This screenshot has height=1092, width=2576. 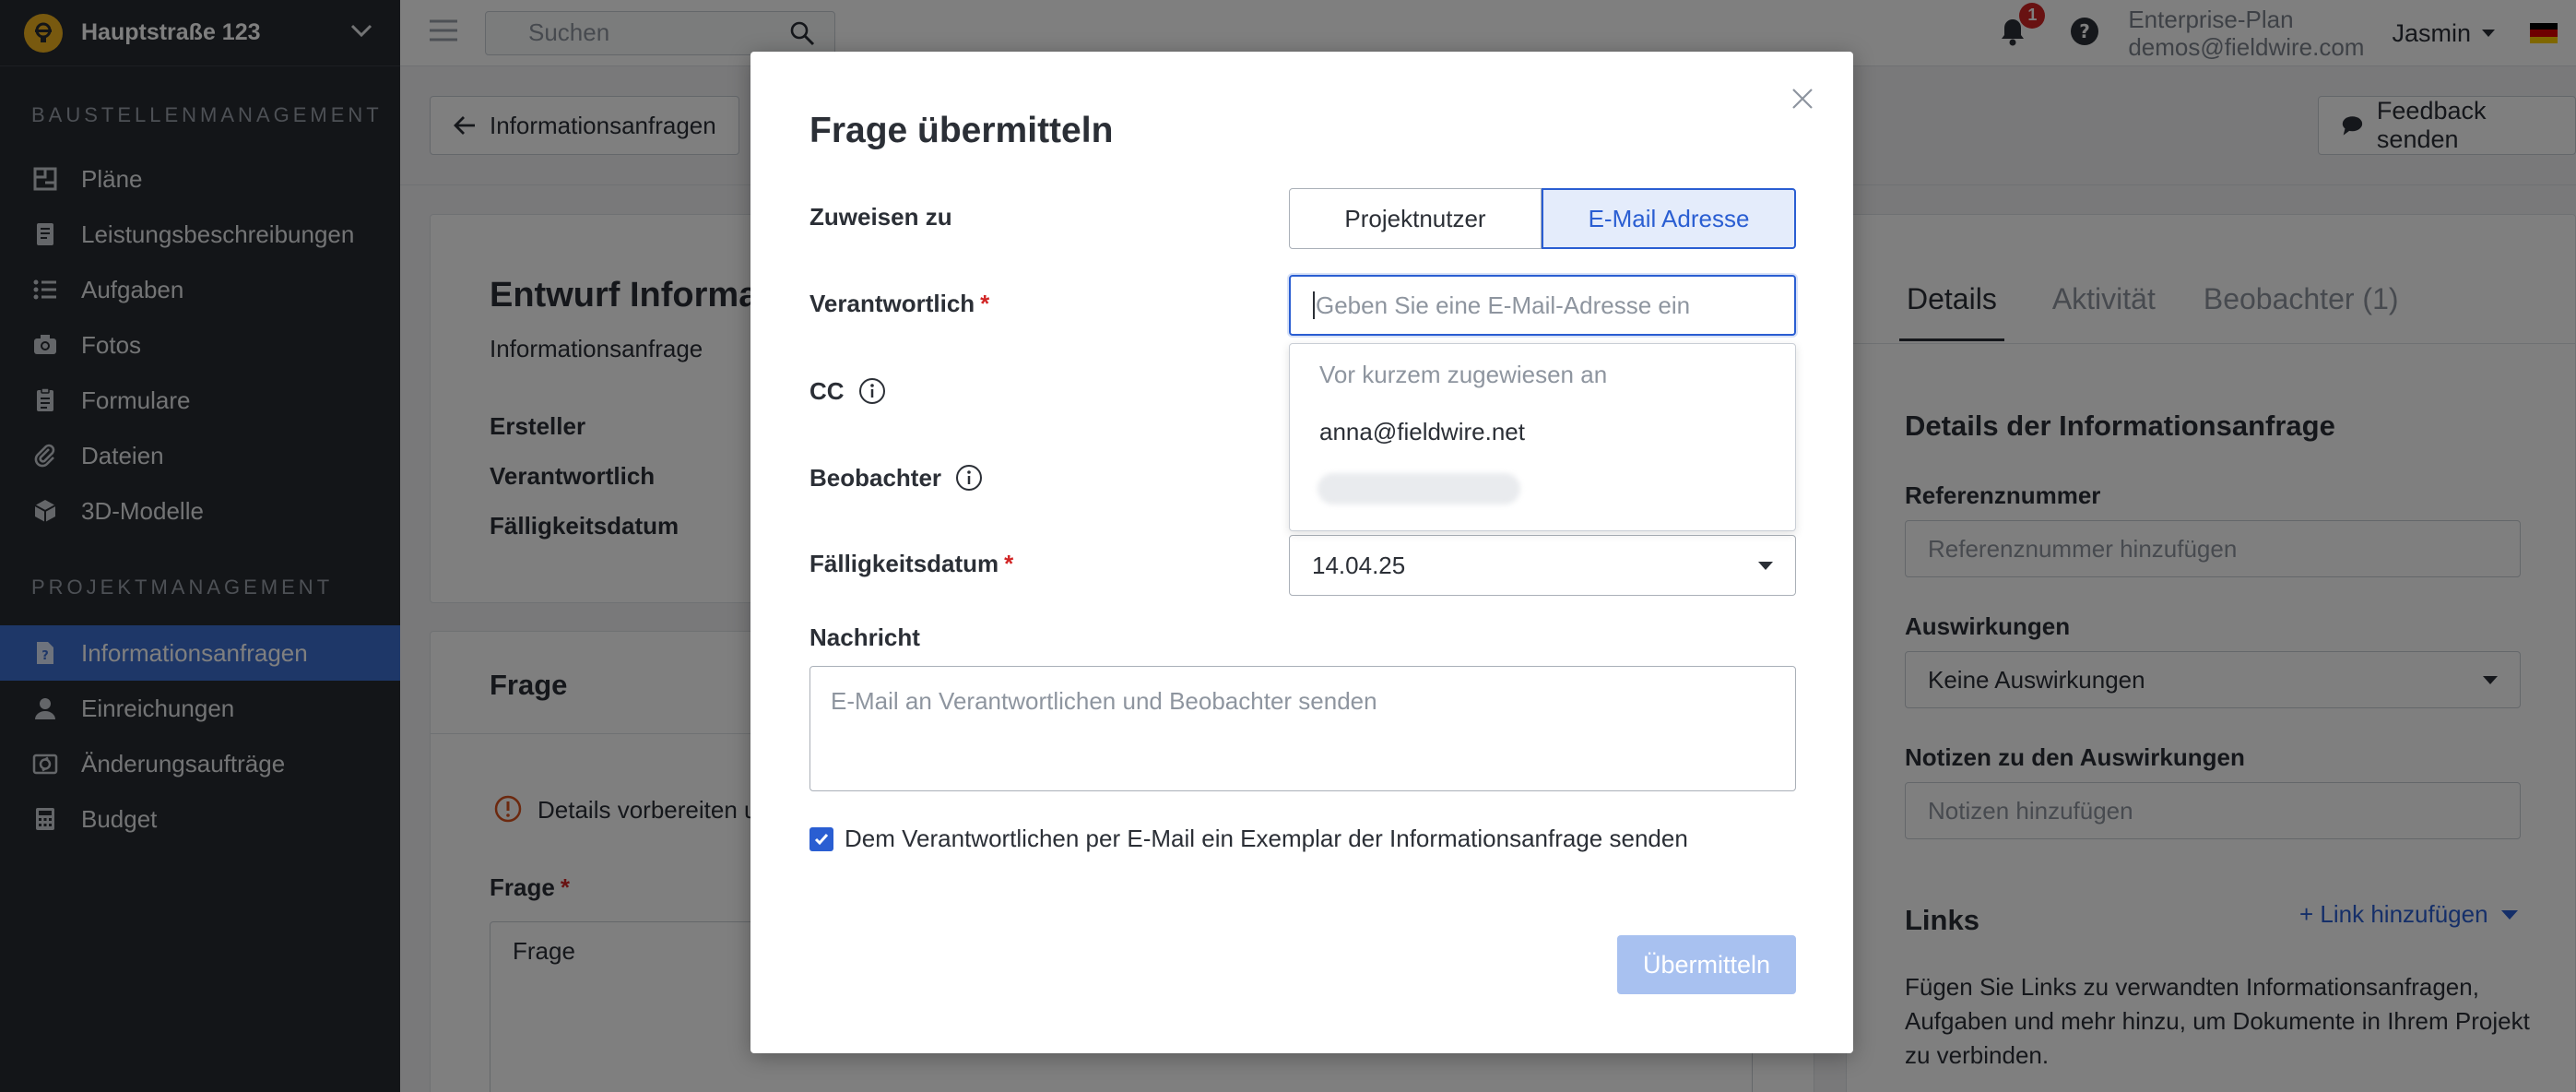 What do you see at coordinates (864, 637) in the screenshot?
I see `message-label: Nachricht` at bounding box center [864, 637].